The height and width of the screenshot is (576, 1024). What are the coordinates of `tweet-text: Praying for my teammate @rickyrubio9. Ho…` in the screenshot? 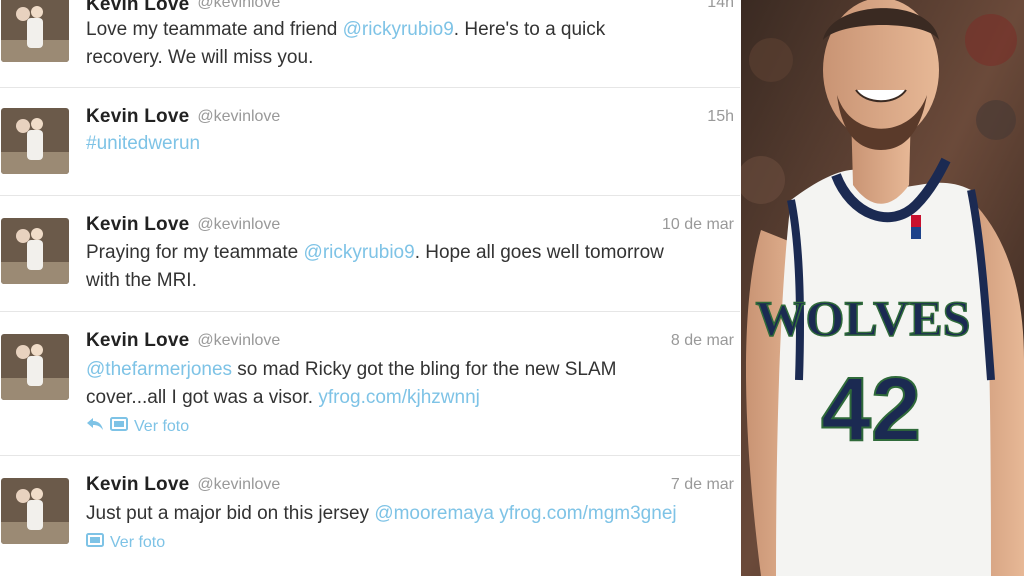 It's located at (411, 267).